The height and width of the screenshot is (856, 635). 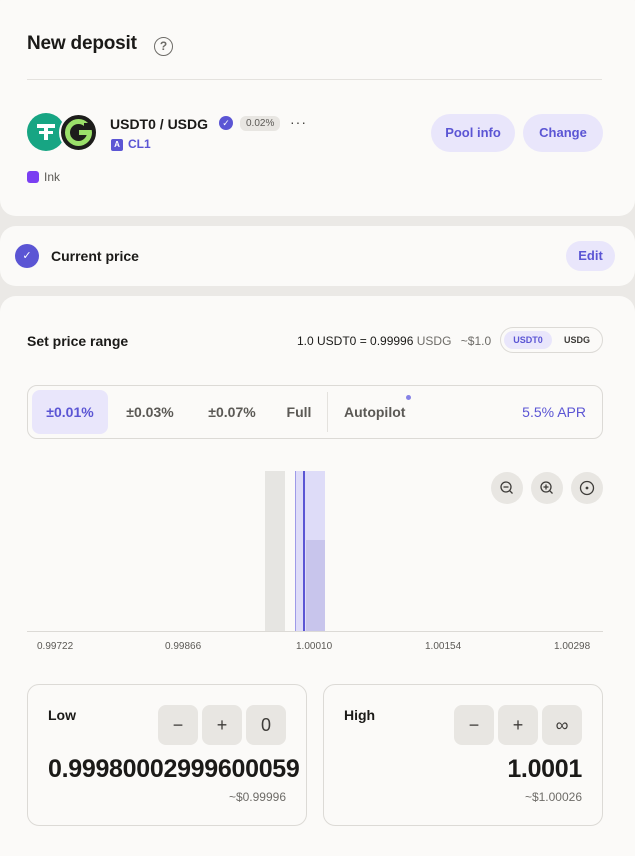 I want to click on toggle-usdt0: USDT0, so click(x=528, y=340).